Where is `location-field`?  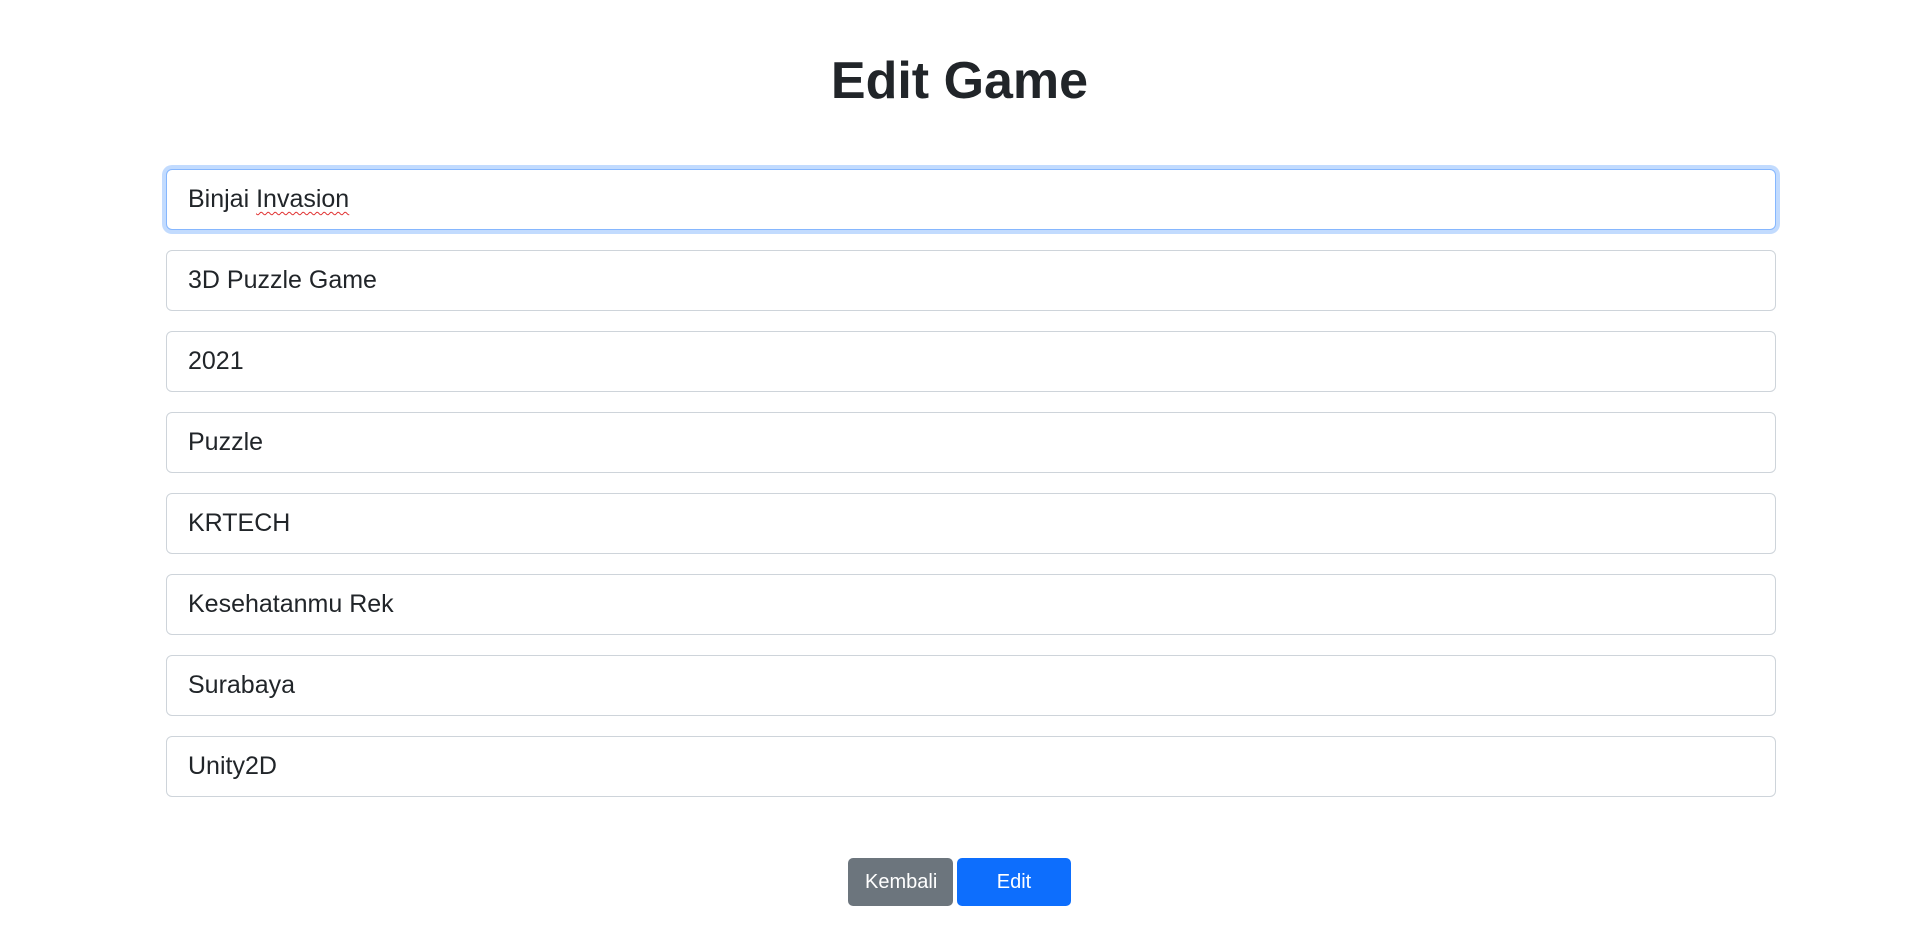 location-field is located at coordinates (971, 685).